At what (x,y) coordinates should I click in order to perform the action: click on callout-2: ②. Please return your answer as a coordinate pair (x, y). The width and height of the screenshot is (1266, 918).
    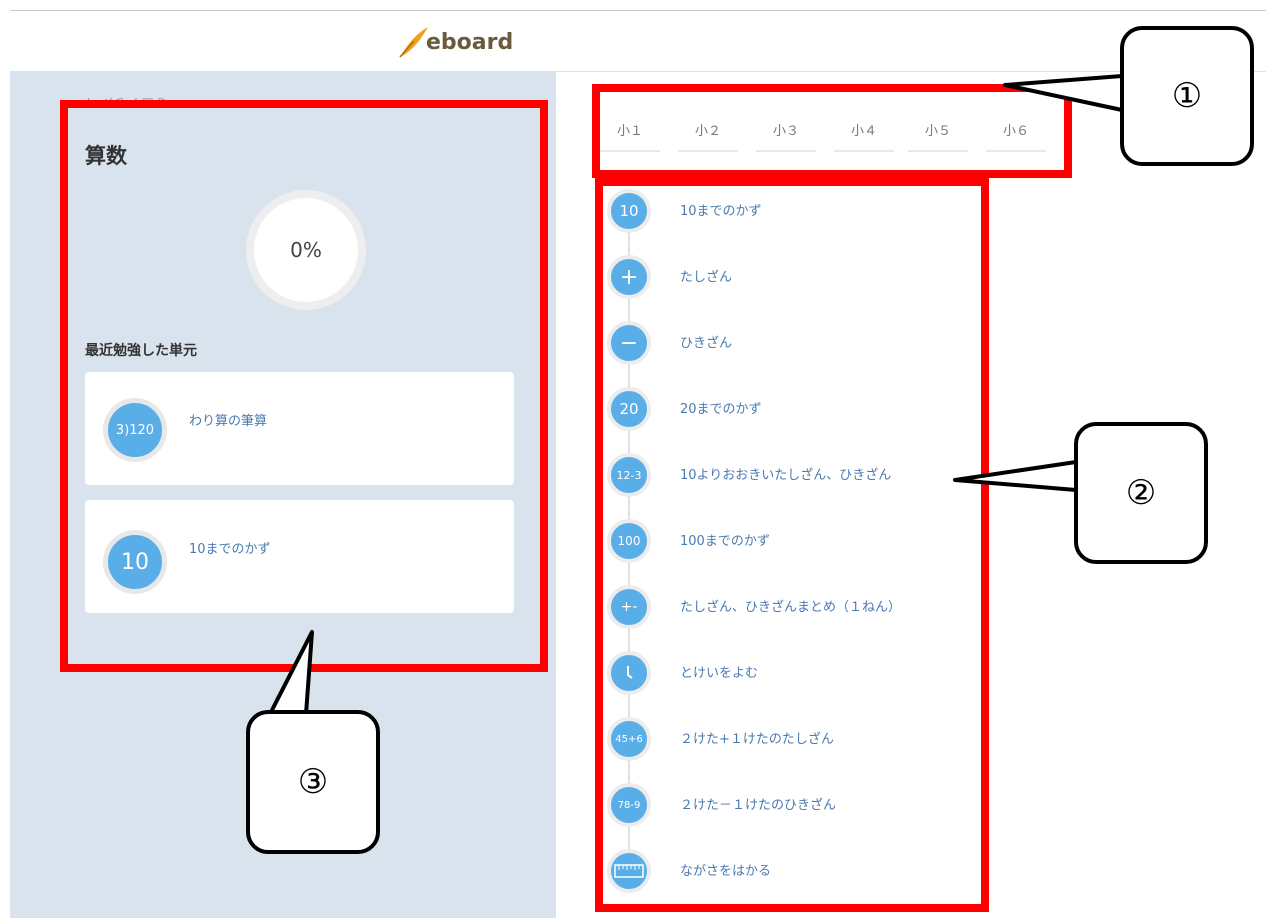
    Looking at the image, I should click on (1141, 493).